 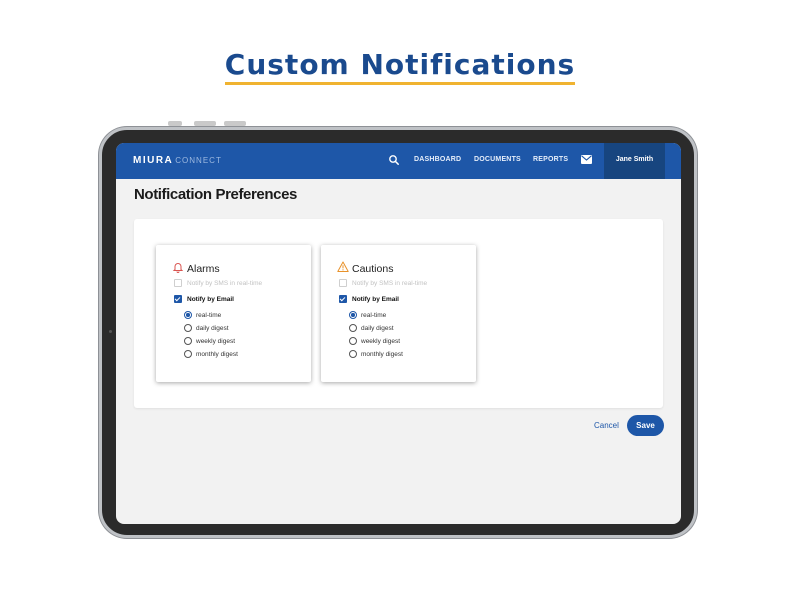 What do you see at coordinates (153, 160) in the screenshot?
I see `logo-text: MIURA` at bounding box center [153, 160].